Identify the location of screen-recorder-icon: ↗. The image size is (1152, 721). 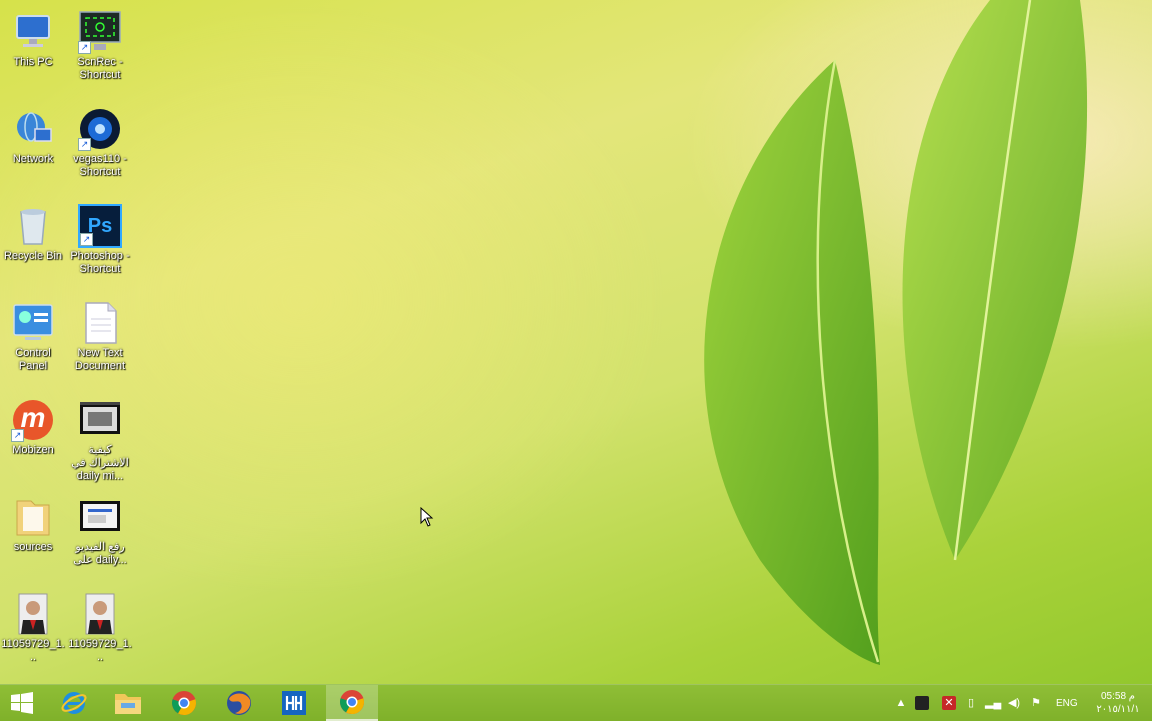
(100, 32).